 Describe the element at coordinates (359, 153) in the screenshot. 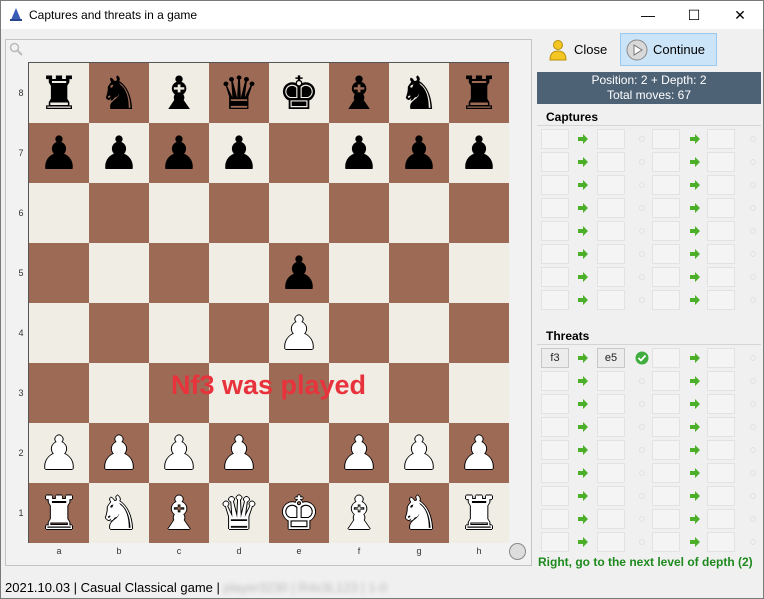

I see `square-f7: ♟` at that location.